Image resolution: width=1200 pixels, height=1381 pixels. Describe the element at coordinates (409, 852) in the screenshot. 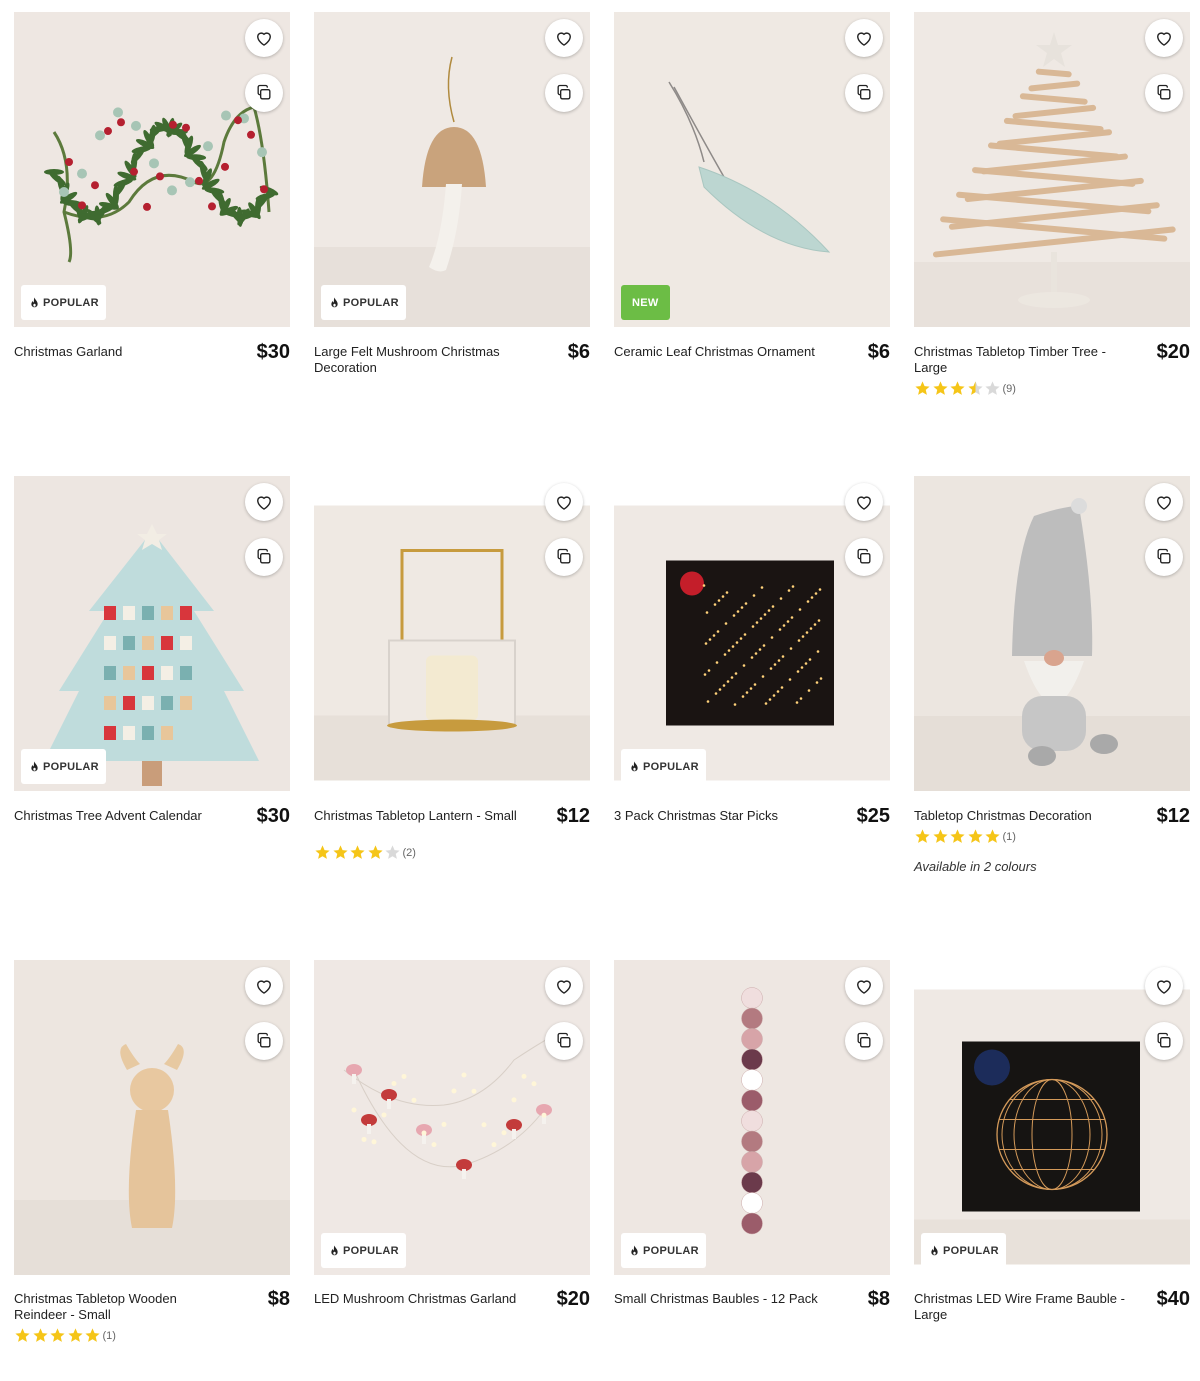

I see `review-count: (2)` at that location.